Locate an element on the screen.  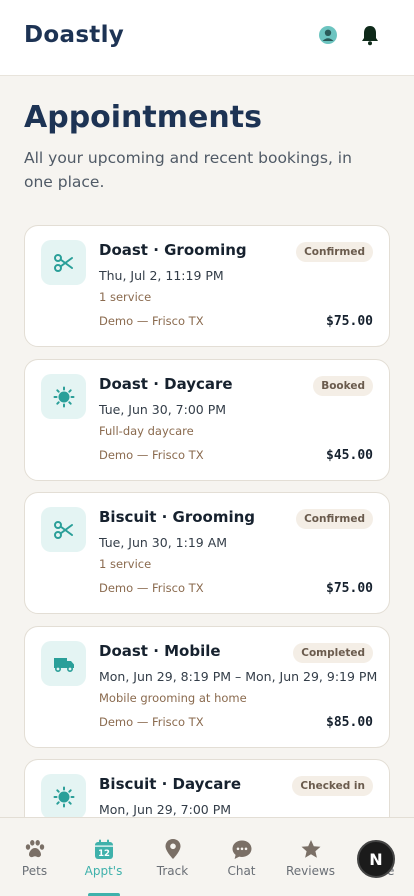
status-badge: Checked in is located at coordinates (332, 786).